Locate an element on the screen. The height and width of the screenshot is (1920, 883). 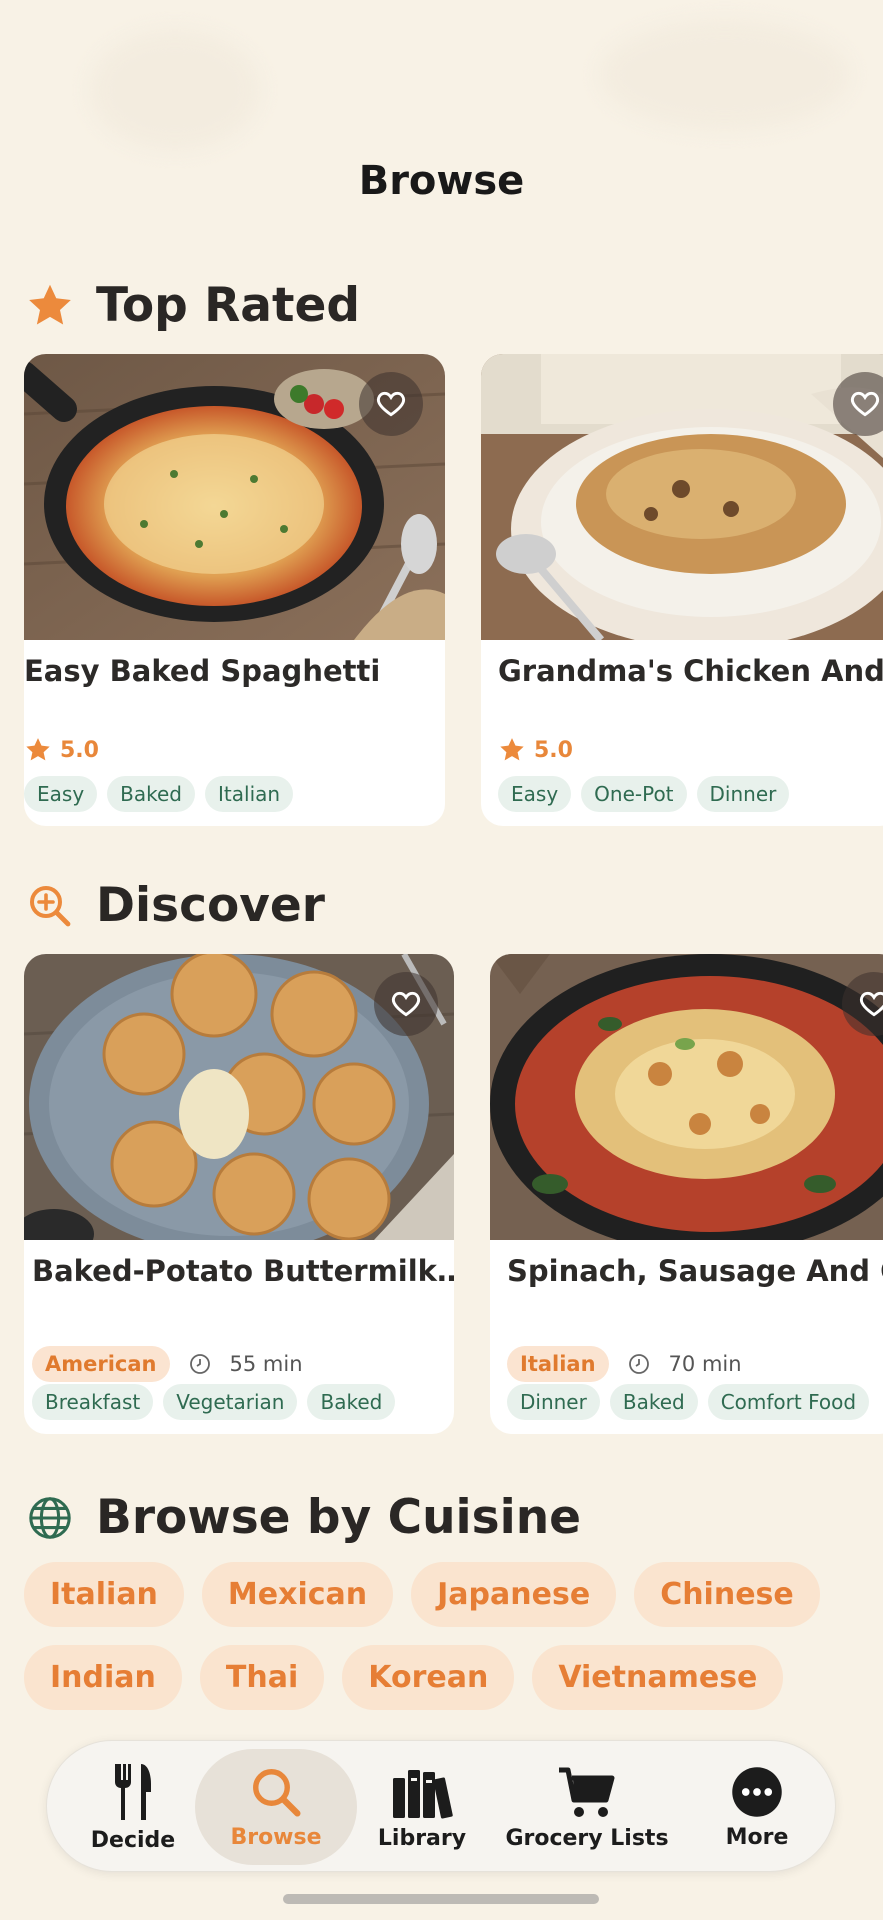
page-title: Browse is located at coordinates (441, 181).